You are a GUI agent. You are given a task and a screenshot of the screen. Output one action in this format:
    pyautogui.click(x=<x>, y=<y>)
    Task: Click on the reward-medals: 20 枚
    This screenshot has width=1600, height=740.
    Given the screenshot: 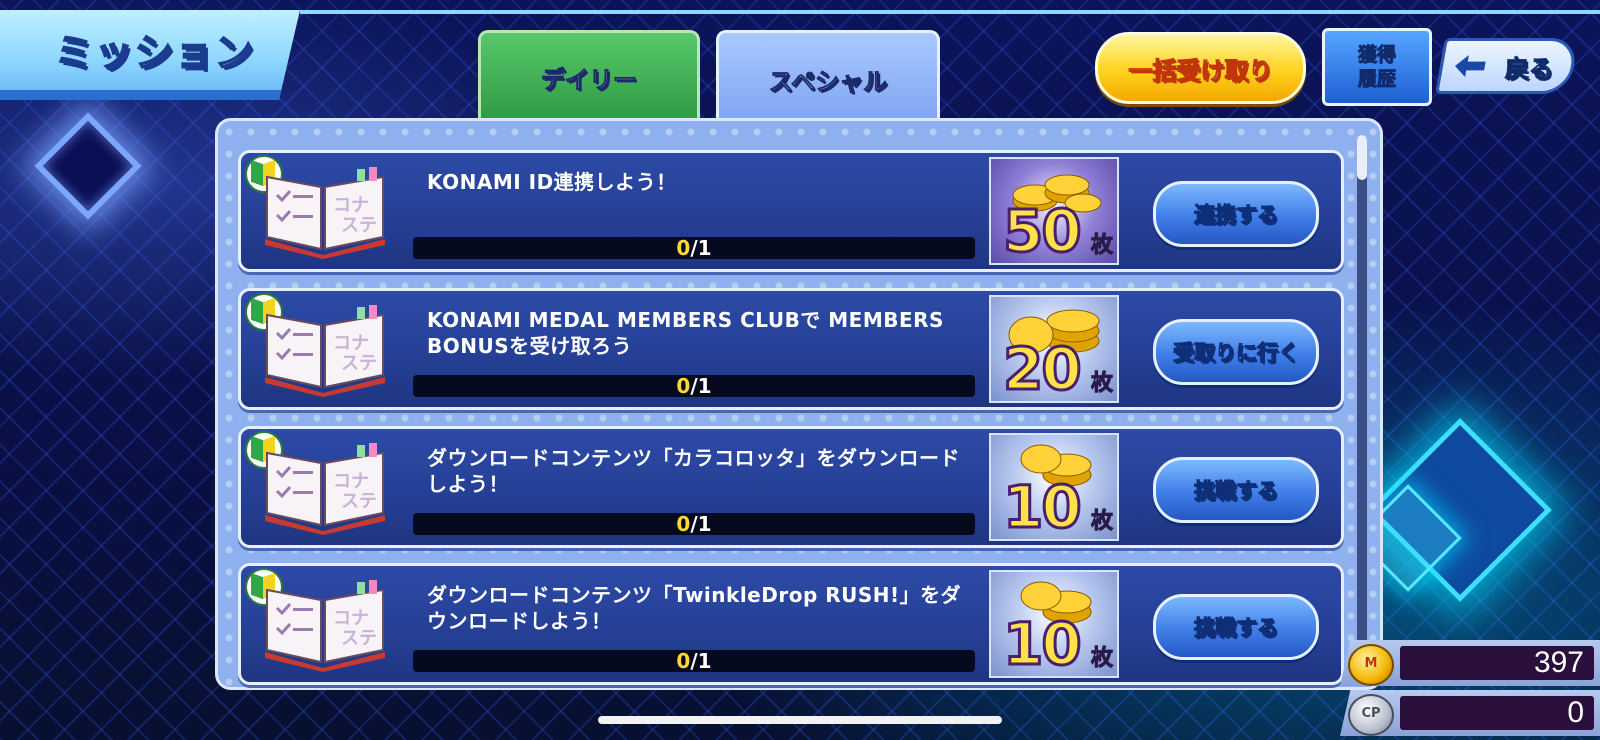 What is the action you would take?
    pyautogui.click(x=1054, y=349)
    